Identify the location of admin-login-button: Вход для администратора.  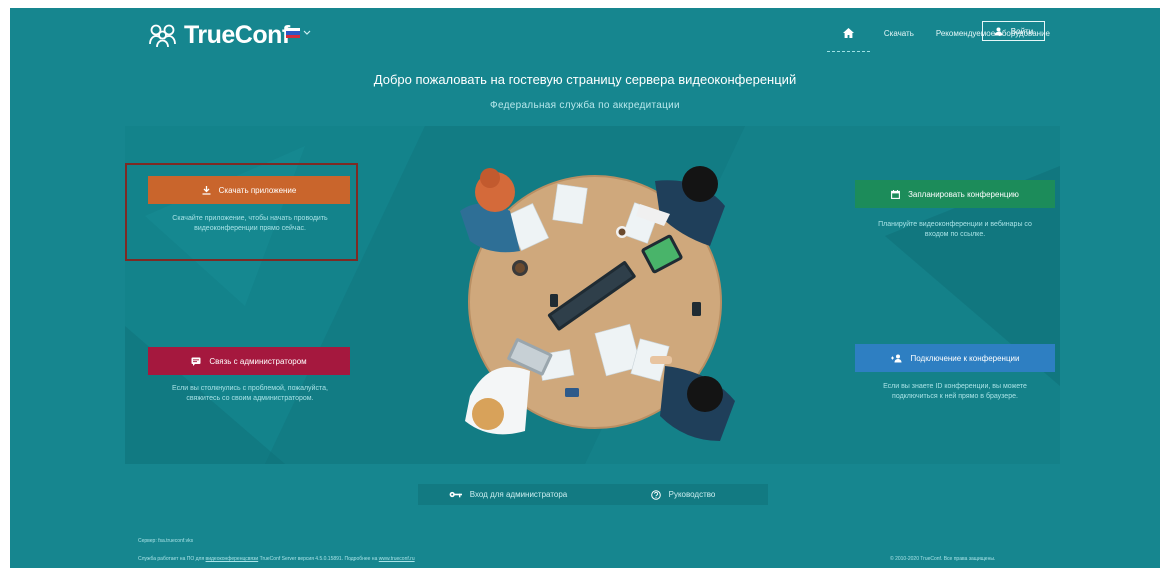
(508, 494).